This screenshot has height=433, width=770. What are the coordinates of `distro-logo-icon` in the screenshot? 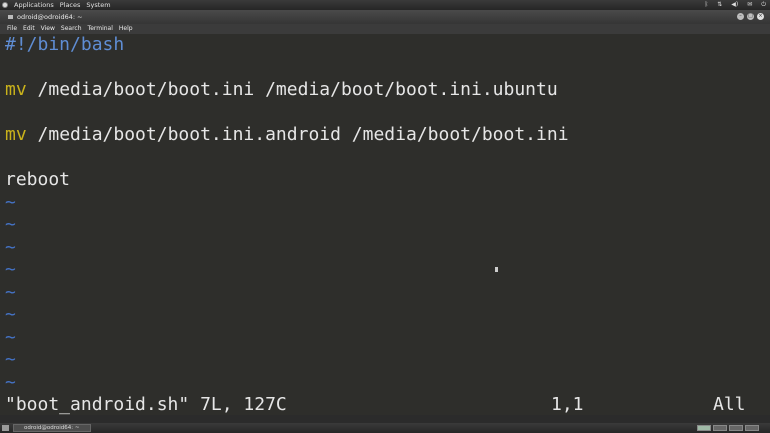 It's located at (5, 5).